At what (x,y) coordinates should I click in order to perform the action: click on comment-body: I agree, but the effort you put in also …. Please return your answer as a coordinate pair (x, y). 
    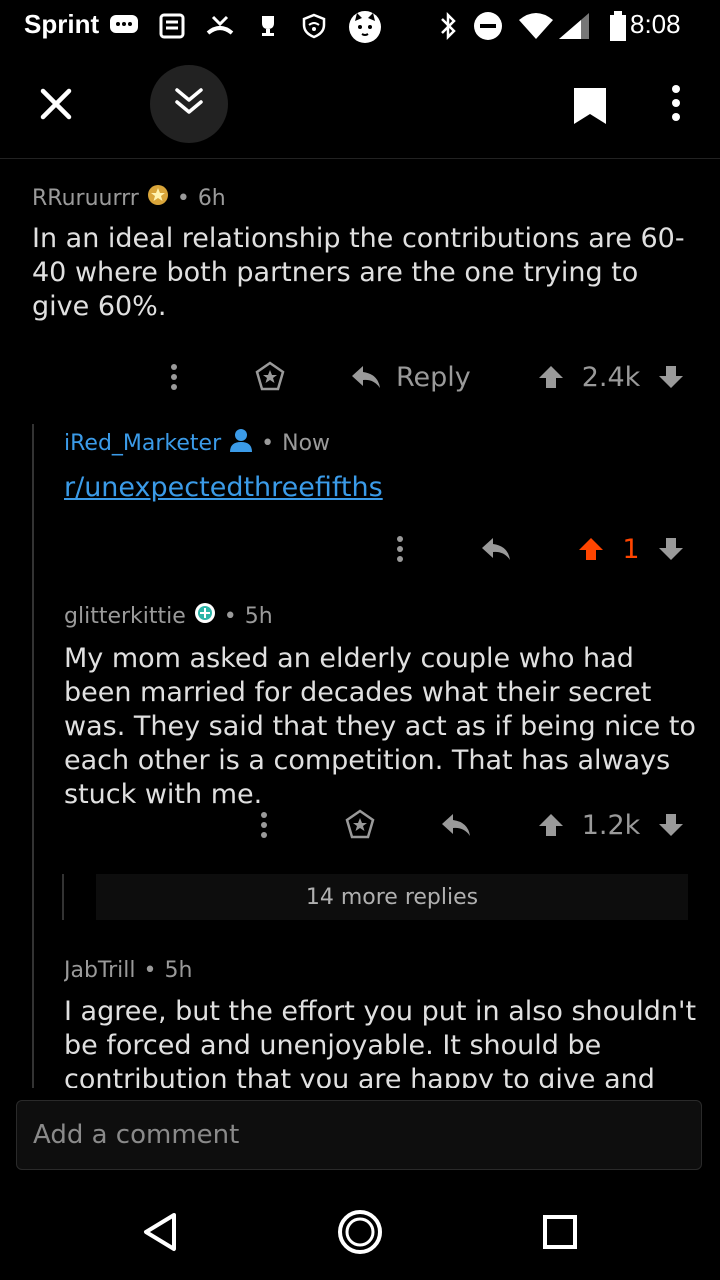
    Looking at the image, I should click on (380, 1042).